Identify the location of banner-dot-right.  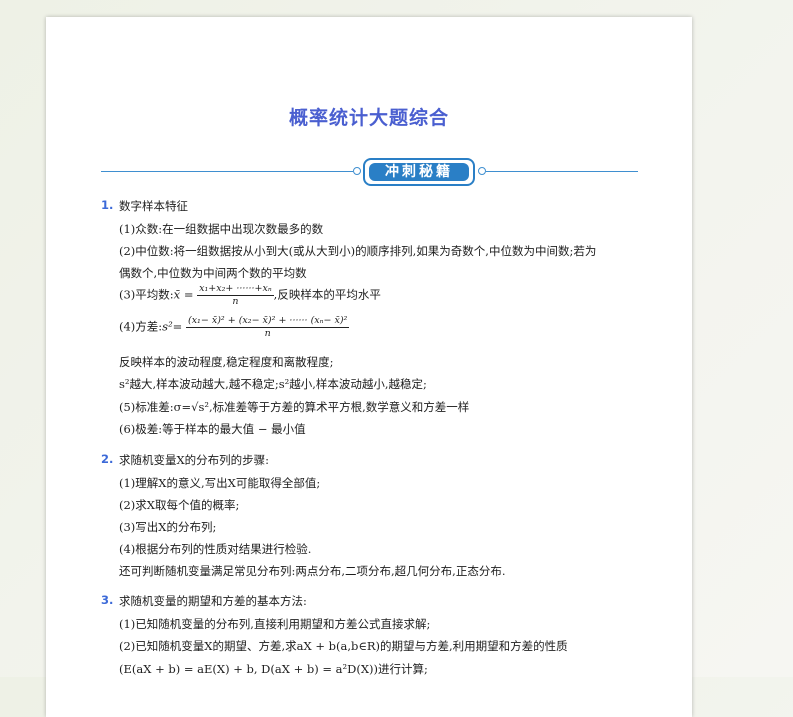
(482, 171).